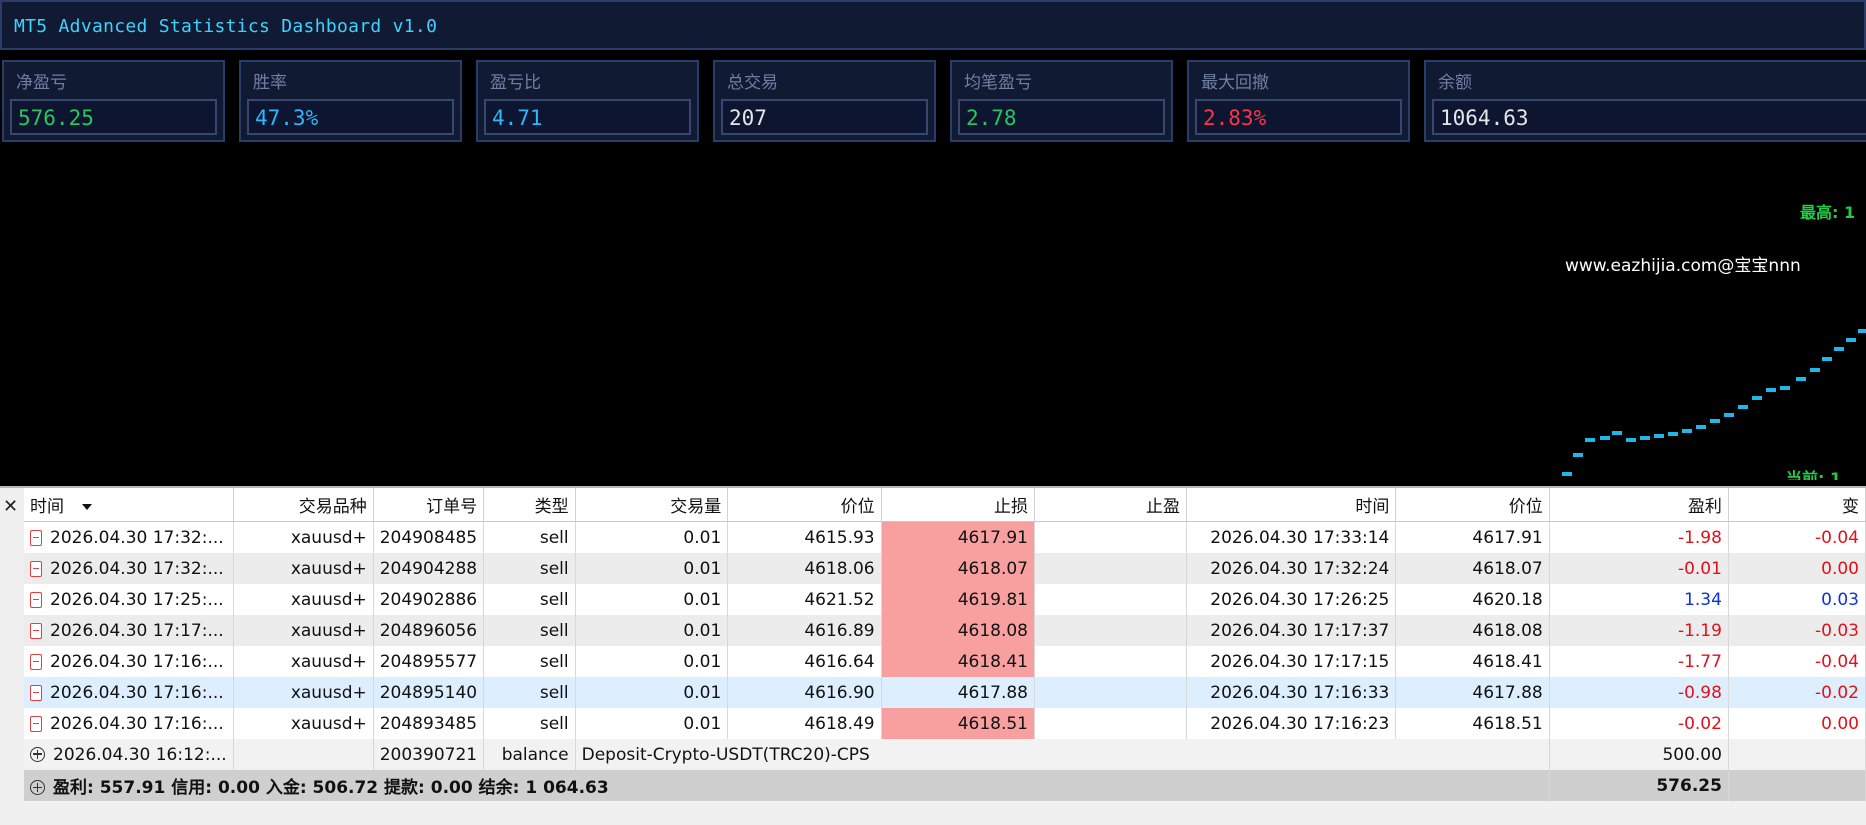 The width and height of the screenshot is (1866, 825). I want to click on cell-close-price: 4618.07, so click(1472, 568).